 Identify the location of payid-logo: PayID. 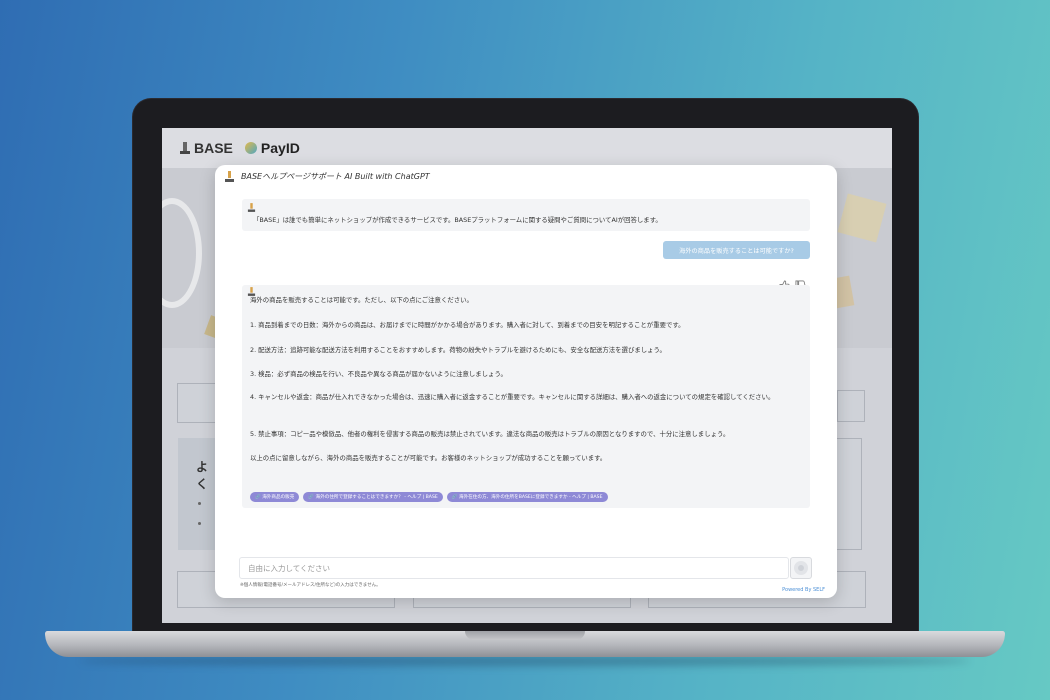
(272, 148).